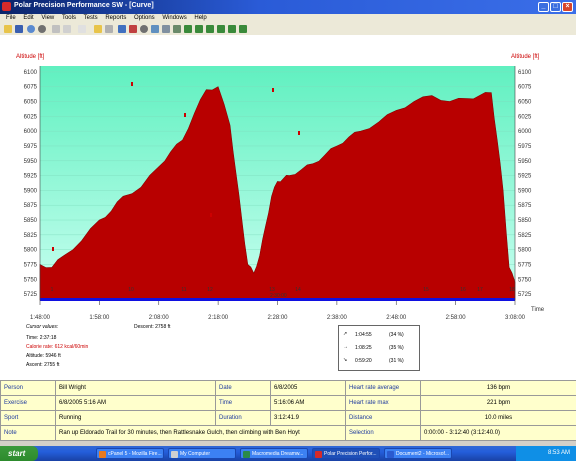  I want to click on x-tick-label: 3:08:00, so click(515, 318).